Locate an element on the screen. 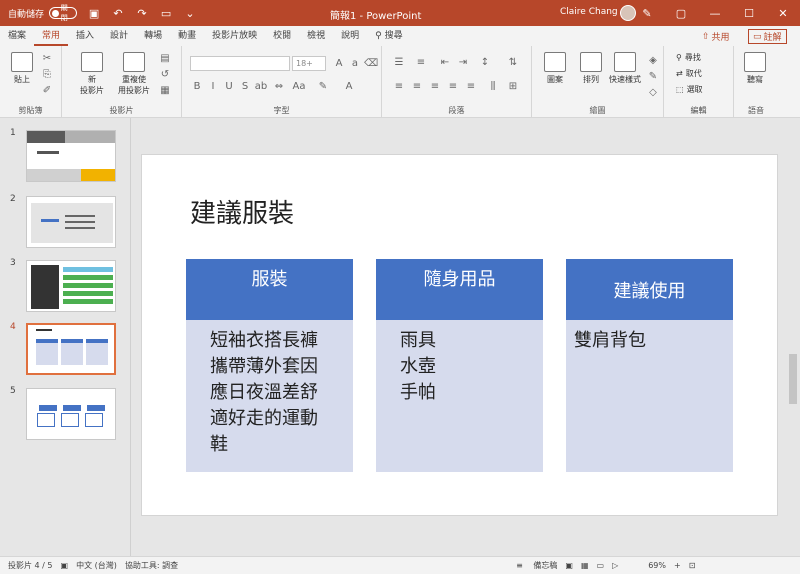  card-header-items: 隨身用品 is located at coordinates (459, 289).